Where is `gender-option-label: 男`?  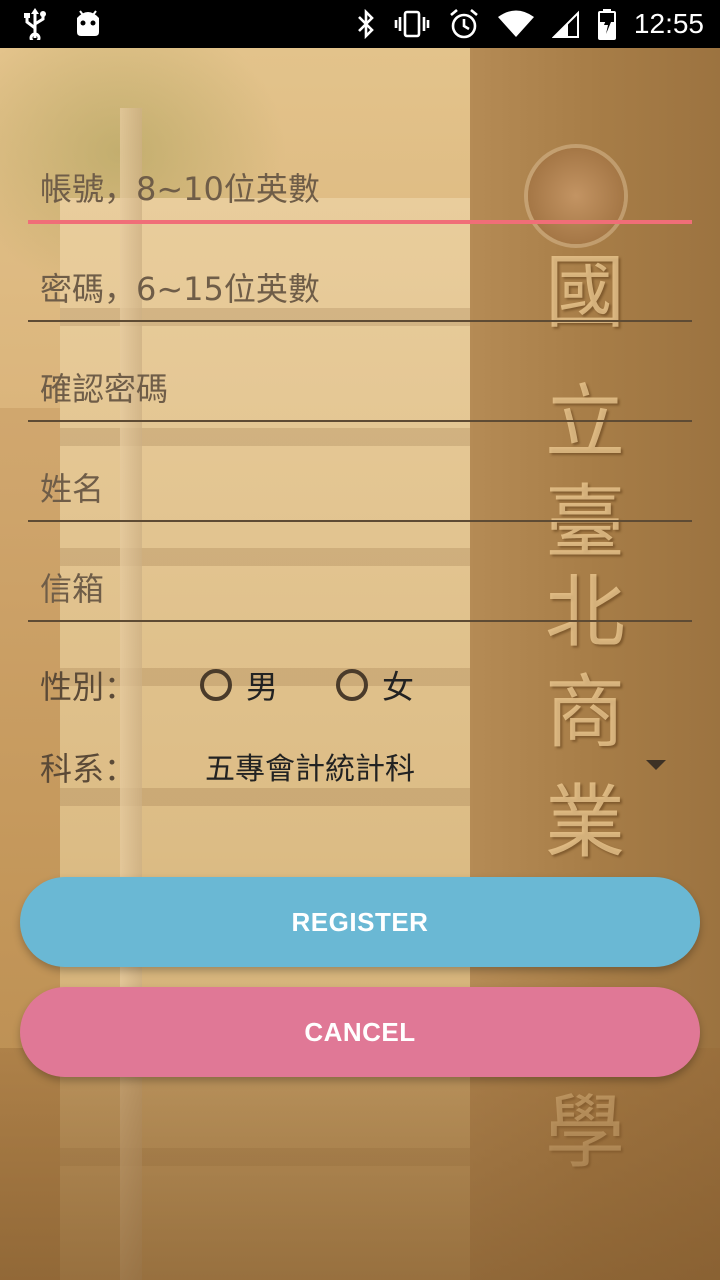
gender-option-label: 男 is located at coordinates (262, 687).